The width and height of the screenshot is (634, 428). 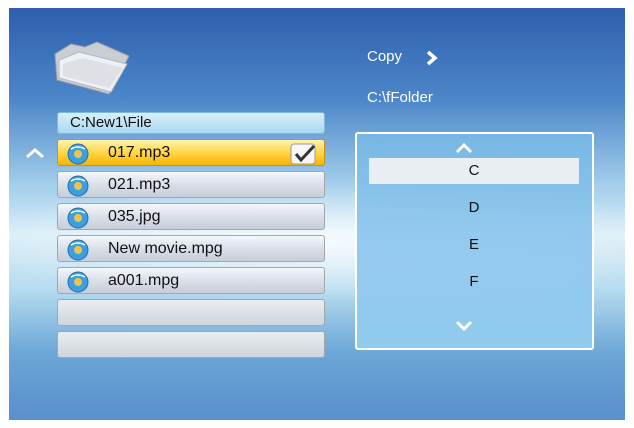 I want to click on folder-icon, so click(x=92, y=68).